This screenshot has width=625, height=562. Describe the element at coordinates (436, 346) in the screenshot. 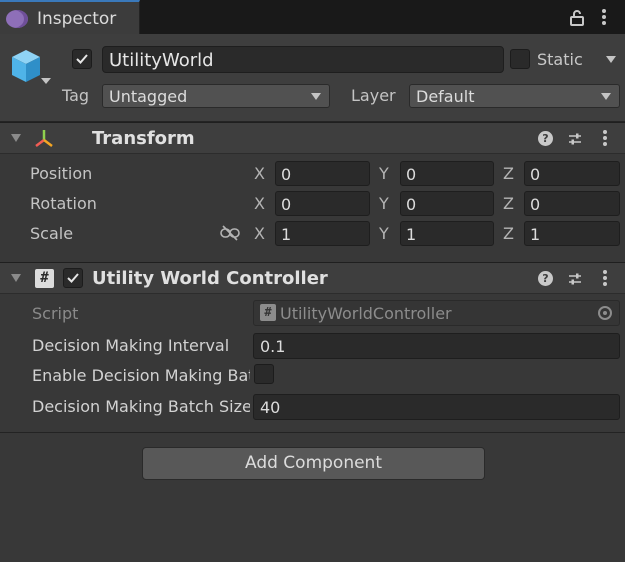

I see `interval-field: 0.1` at that location.